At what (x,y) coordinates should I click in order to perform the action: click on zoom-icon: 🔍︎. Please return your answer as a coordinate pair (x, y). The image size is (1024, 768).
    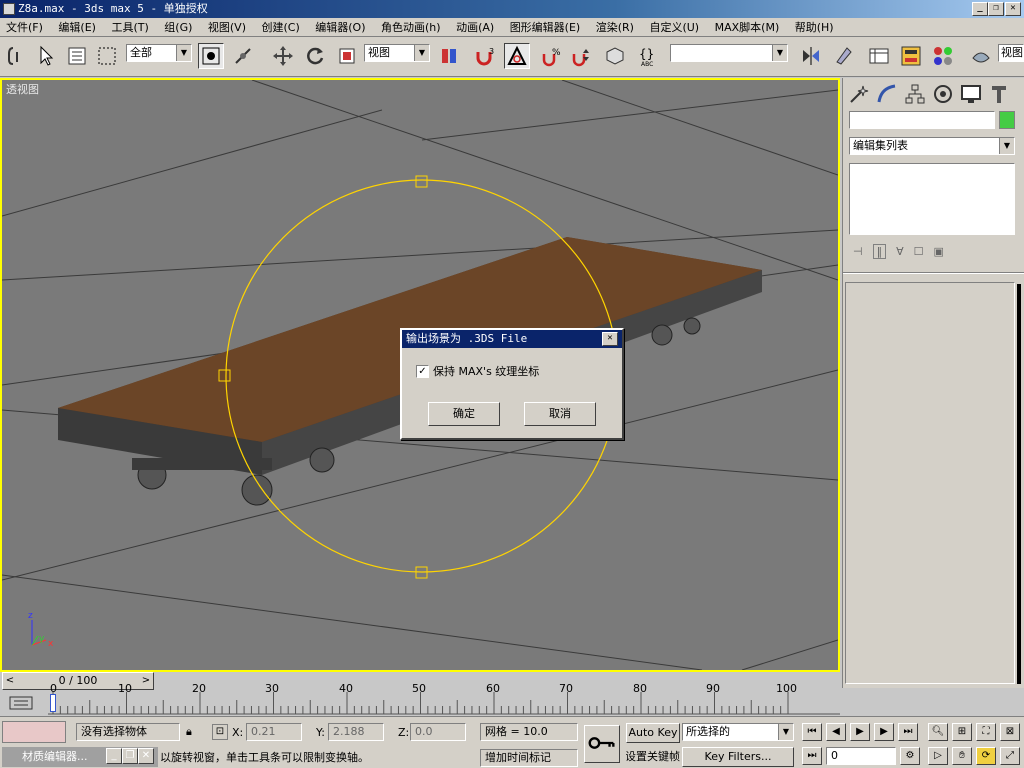
    Looking at the image, I should click on (938, 732).